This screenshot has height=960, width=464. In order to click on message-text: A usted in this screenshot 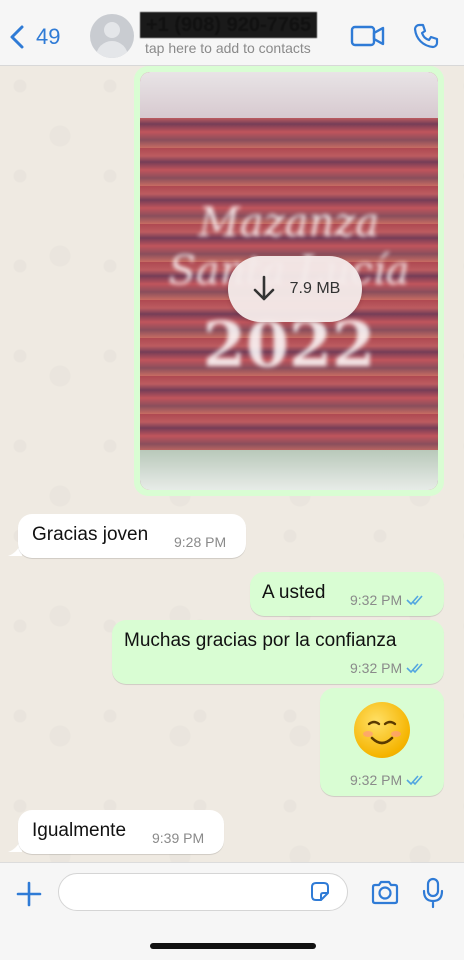, I will do `click(294, 592)`.